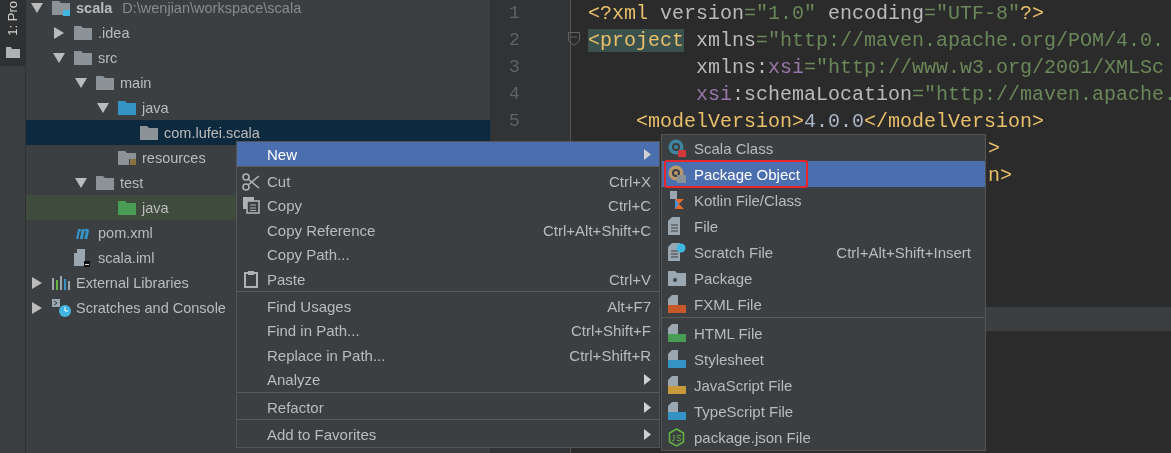 This screenshot has height=453, width=1171. What do you see at coordinates (251, 206) in the screenshot?
I see `copy-icon` at bounding box center [251, 206].